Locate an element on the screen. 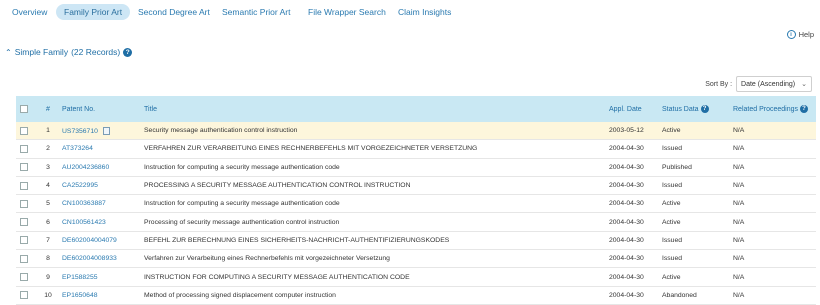  patent-link: CN100363887 is located at coordinates (84, 203).